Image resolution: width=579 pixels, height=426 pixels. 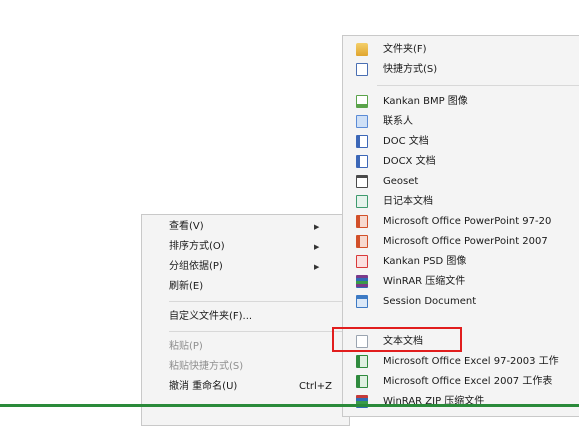 I want to click on submenu-item-journal: 日记本文档, so click(x=461, y=202).